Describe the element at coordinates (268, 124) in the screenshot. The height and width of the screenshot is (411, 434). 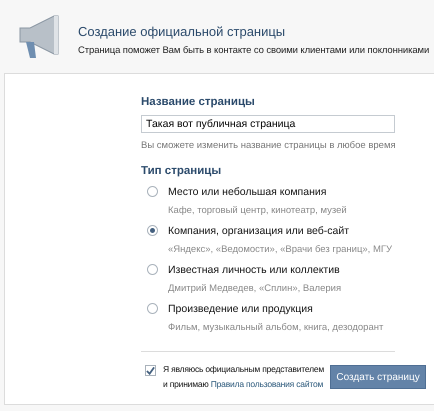
I see `page-name-field: Такая вот публичная страница` at that location.